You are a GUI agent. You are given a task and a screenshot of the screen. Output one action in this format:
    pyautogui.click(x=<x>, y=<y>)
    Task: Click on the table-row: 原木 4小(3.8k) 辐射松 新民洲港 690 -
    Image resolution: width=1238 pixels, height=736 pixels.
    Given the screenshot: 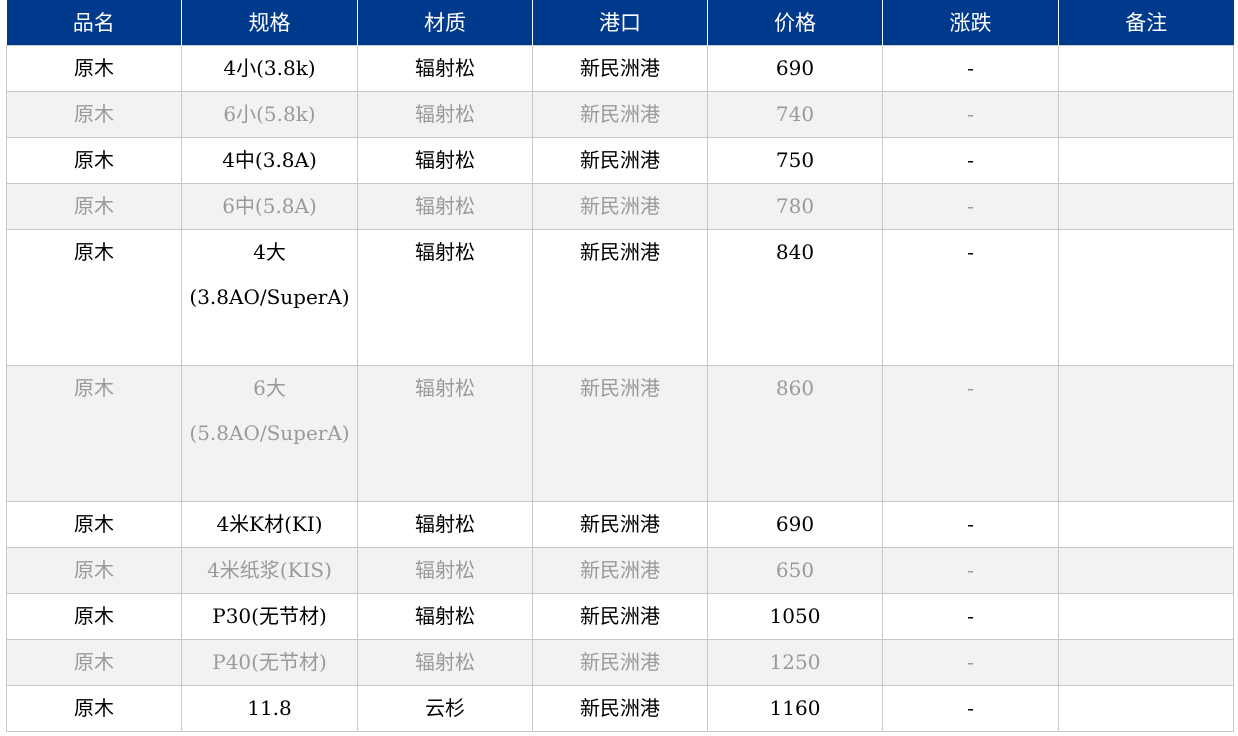 What is the action you would take?
    pyautogui.click(x=620, y=68)
    